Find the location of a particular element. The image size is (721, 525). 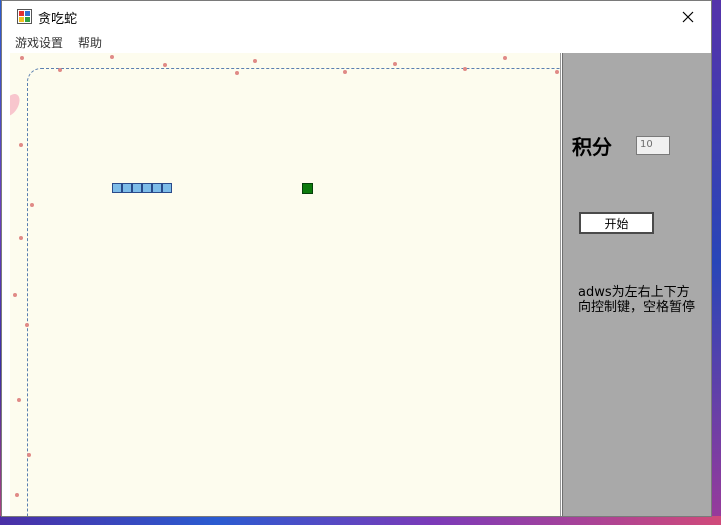

start-button: 开始 is located at coordinates (616, 223).